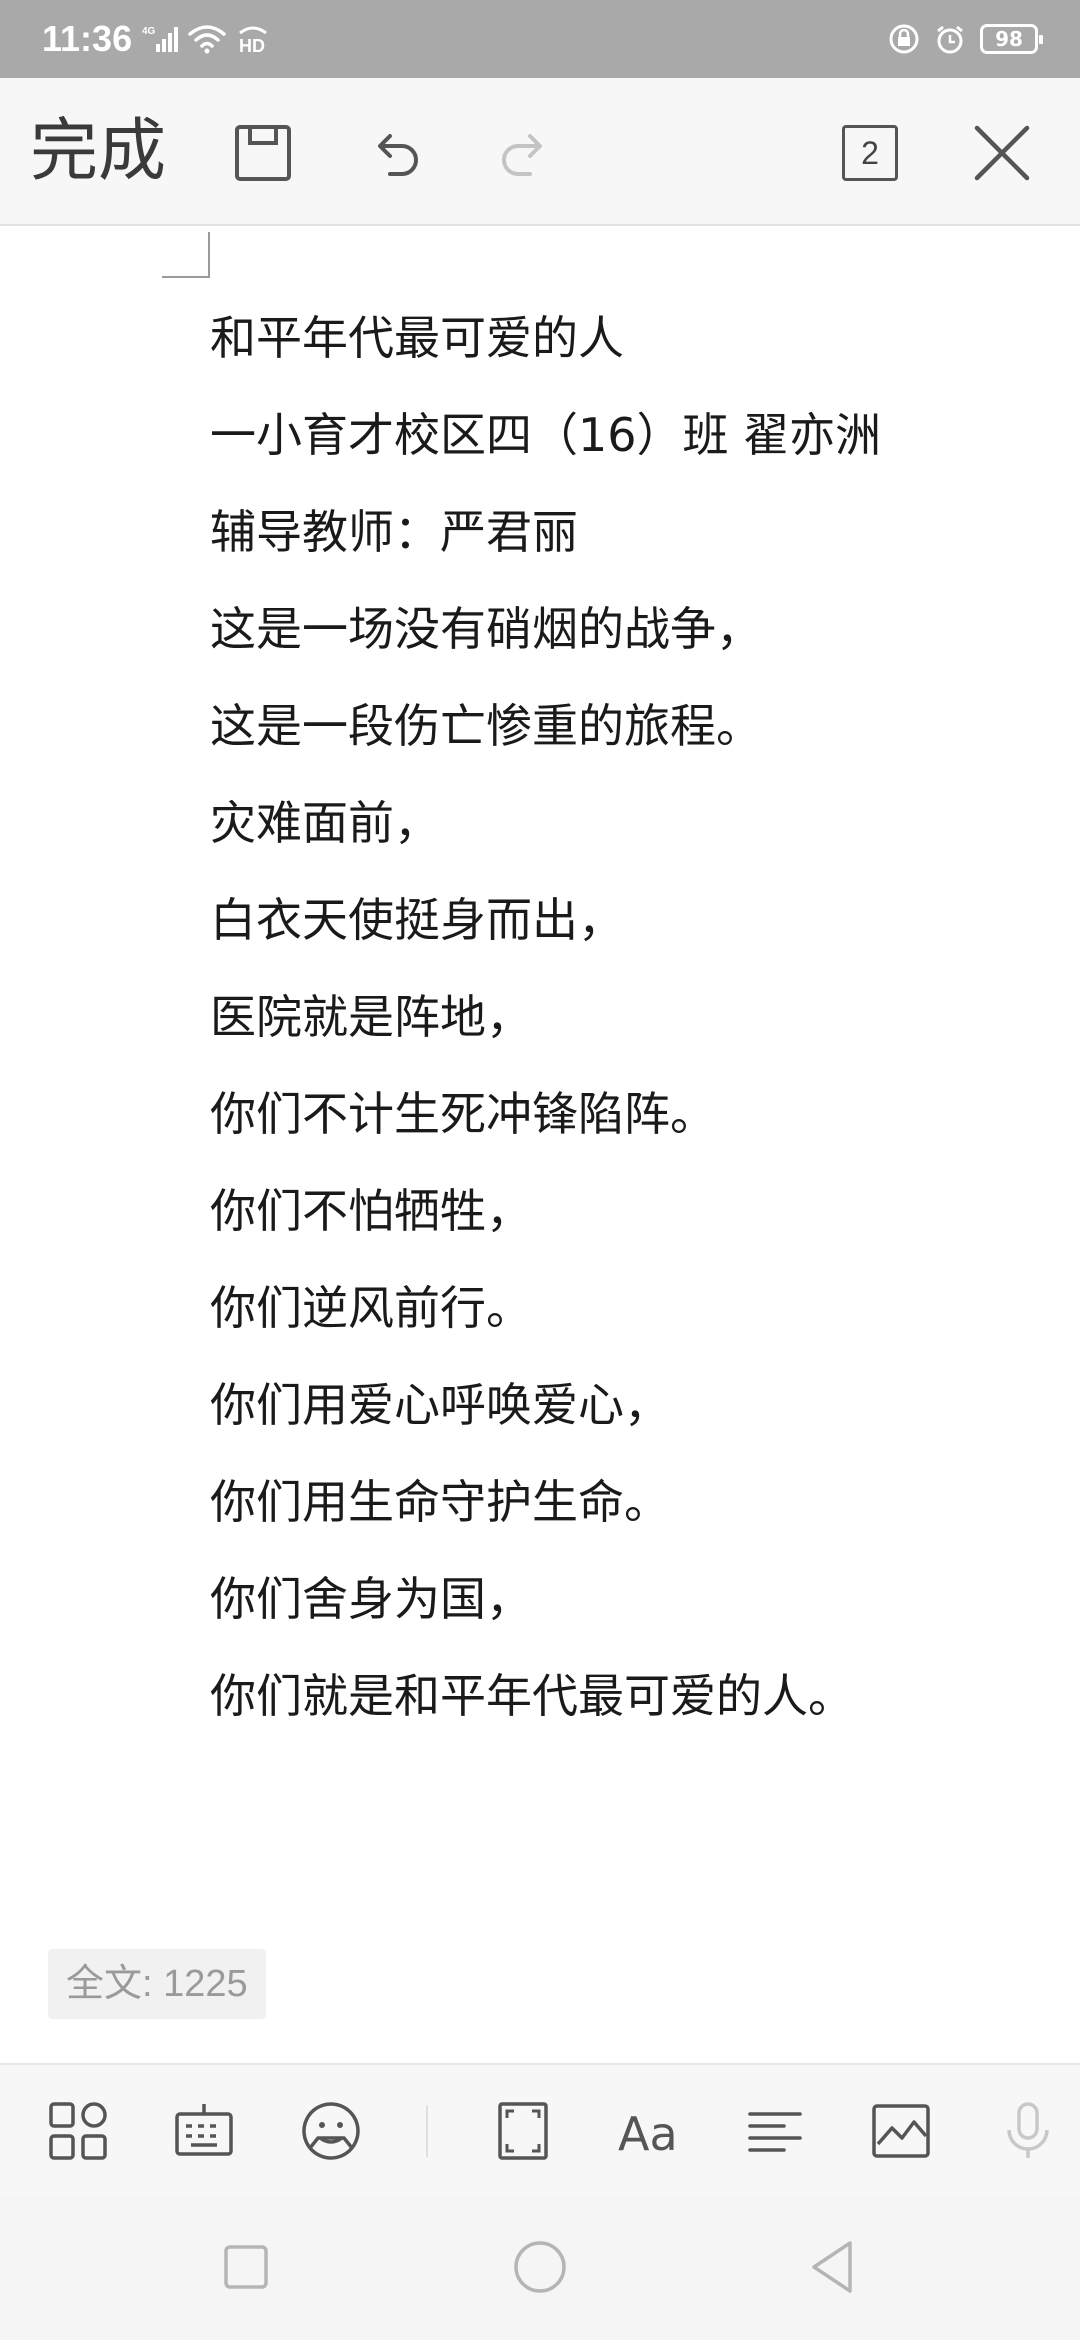 The width and height of the screenshot is (1080, 2340). Describe the element at coordinates (620, 1599) in the screenshot. I see `doc-line: 你们舍身为国，` at that location.